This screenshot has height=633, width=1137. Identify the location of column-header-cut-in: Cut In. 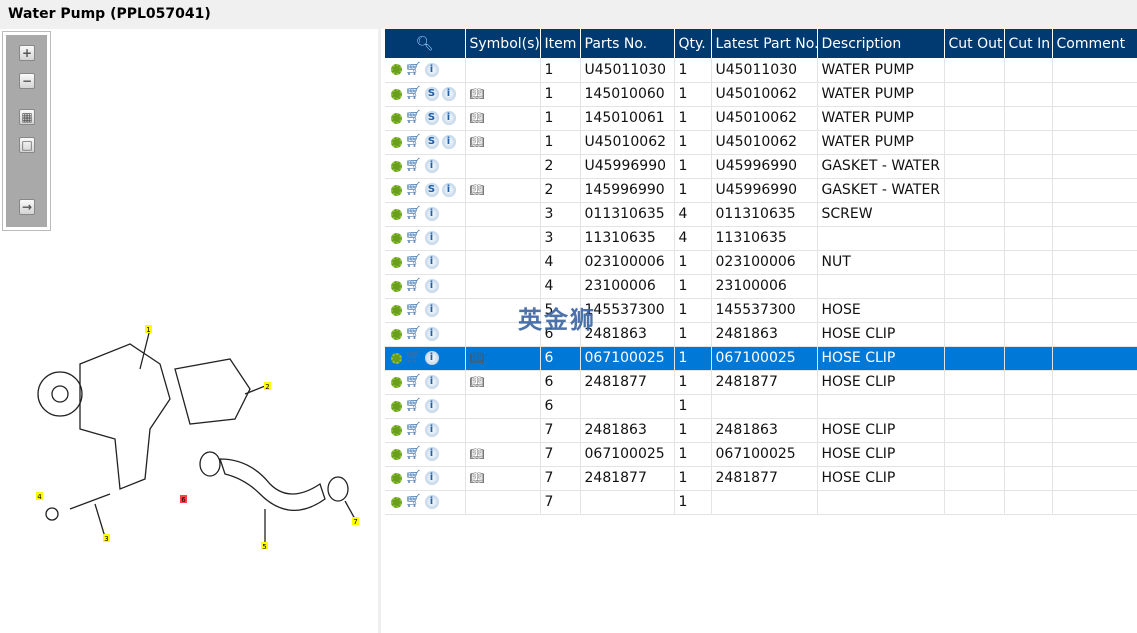
(1028, 43).